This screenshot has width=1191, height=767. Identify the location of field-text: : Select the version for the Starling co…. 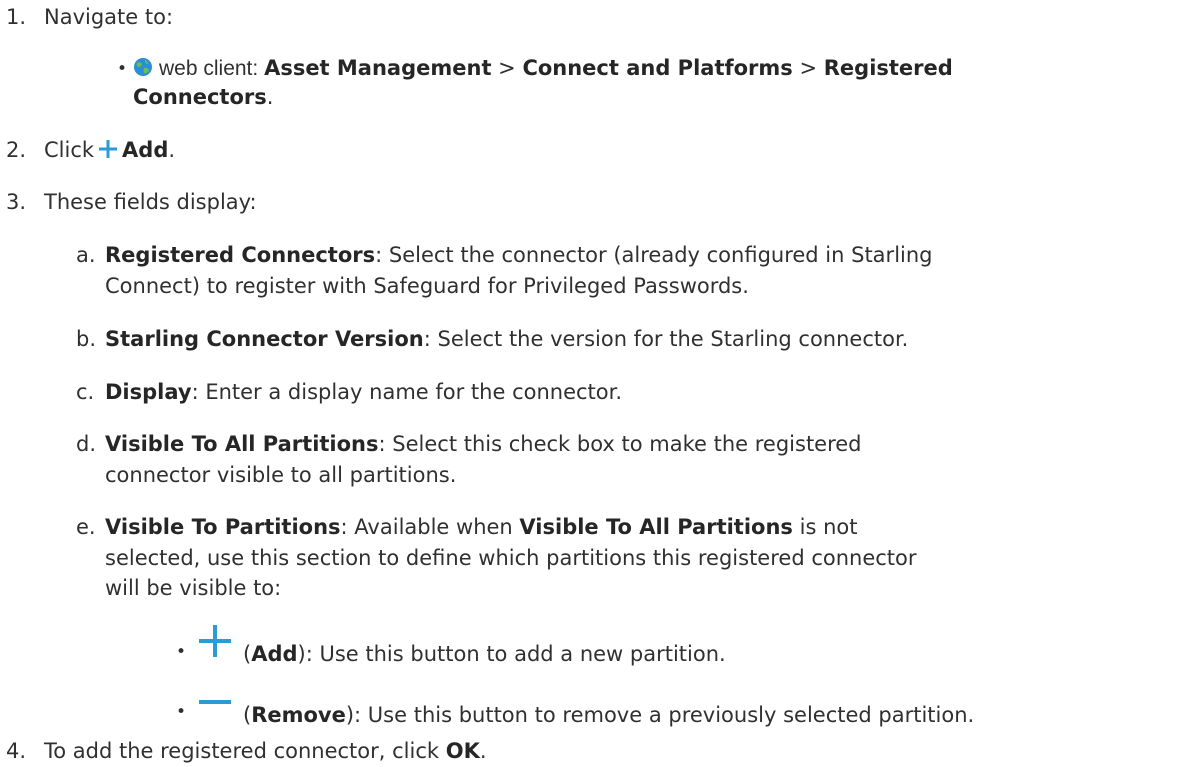
(666, 339).